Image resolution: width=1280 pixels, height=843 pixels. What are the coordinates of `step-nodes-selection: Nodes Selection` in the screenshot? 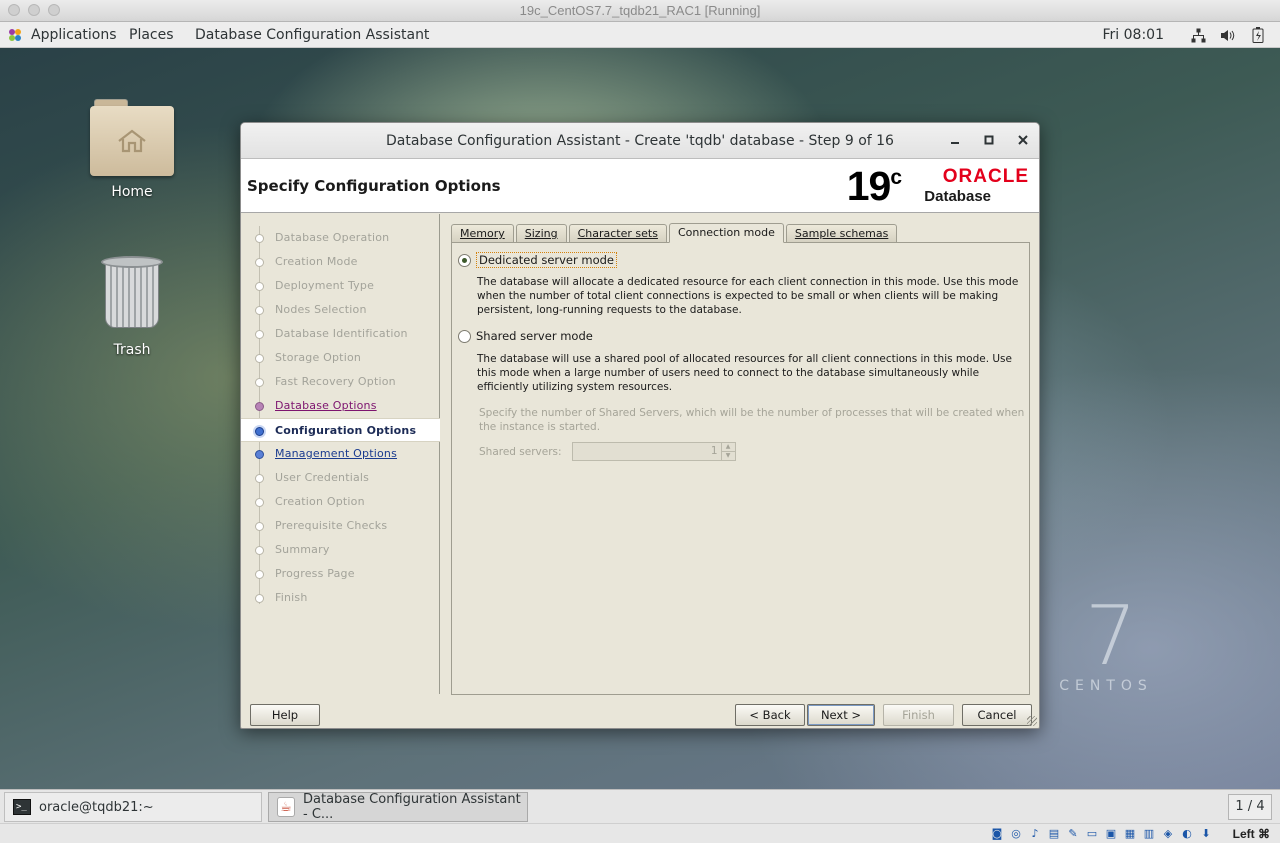 It's located at (340, 310).